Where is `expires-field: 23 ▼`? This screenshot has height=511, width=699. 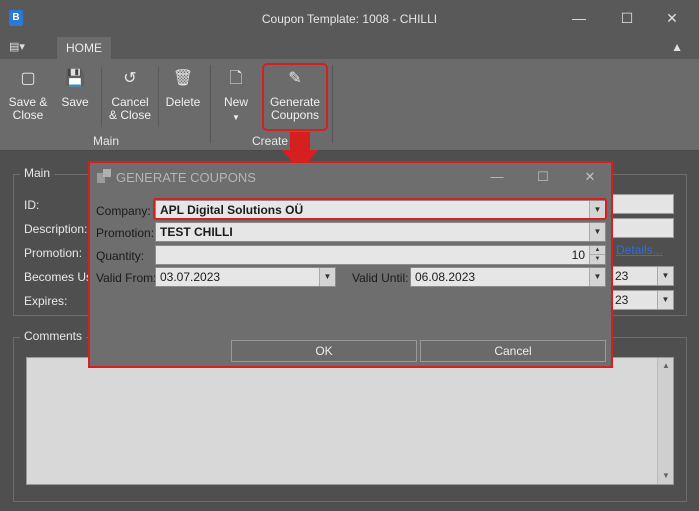
expires-field: 23 ▼ is located at coordinates (642, 300).